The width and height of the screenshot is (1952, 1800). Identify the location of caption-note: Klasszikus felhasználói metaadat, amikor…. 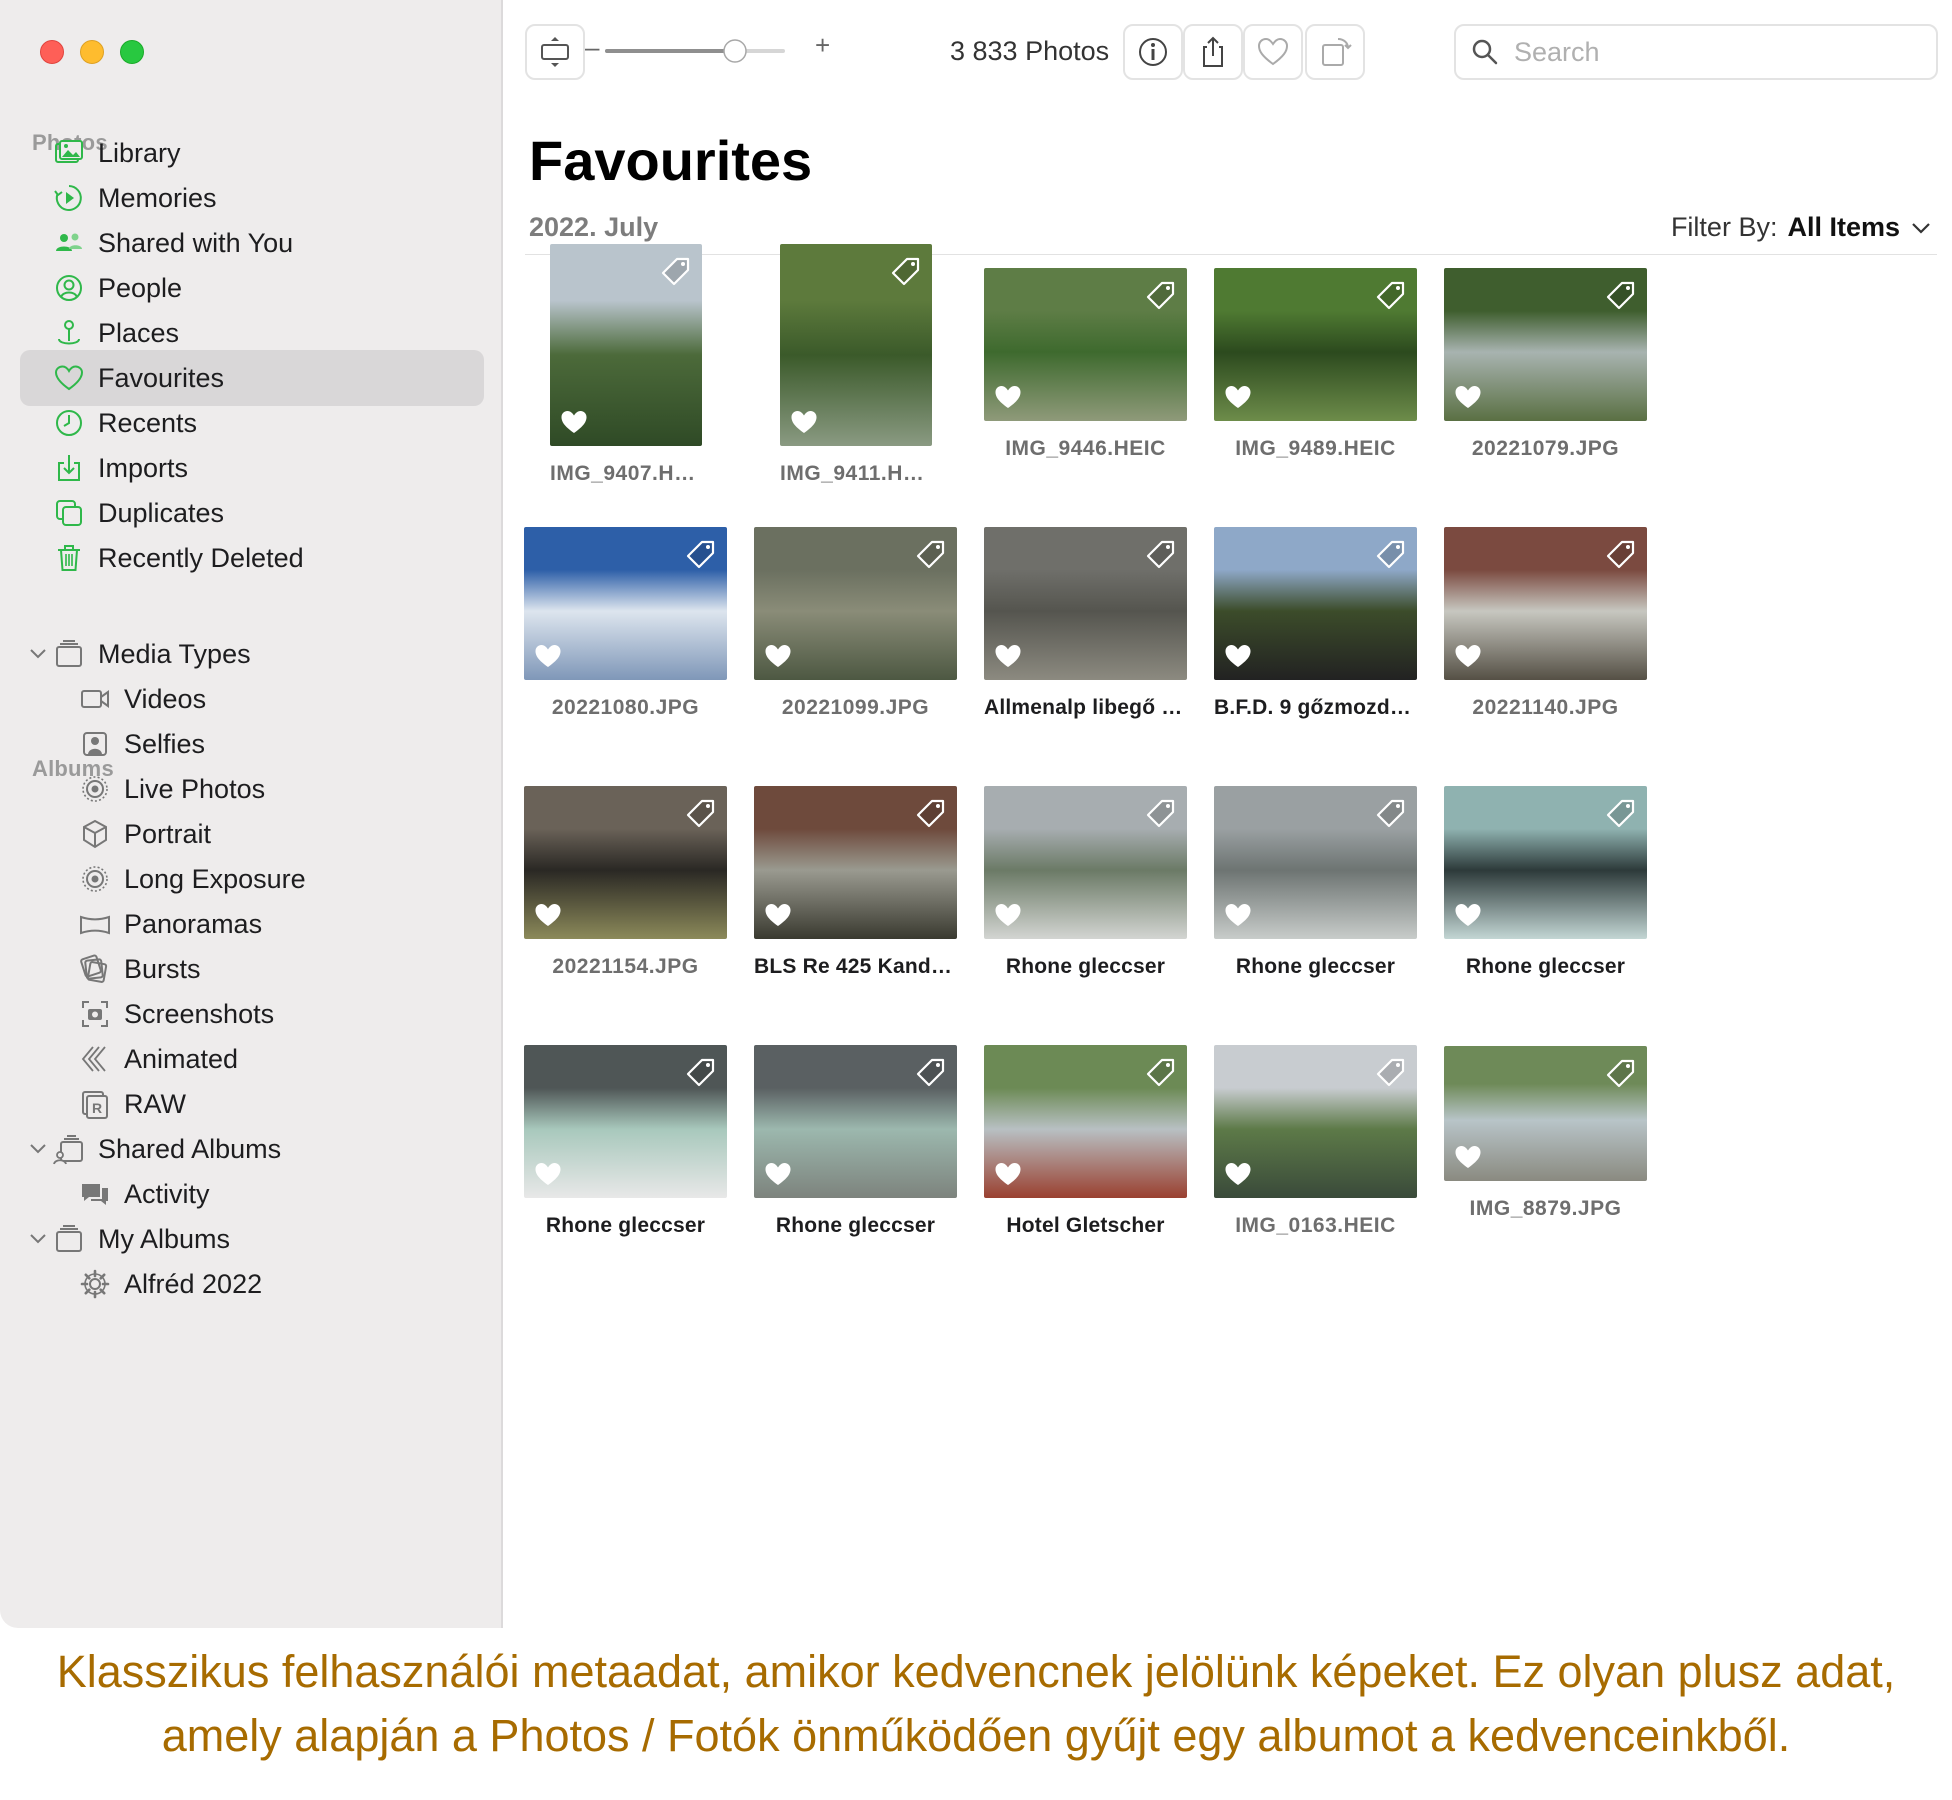
(976, 1703).